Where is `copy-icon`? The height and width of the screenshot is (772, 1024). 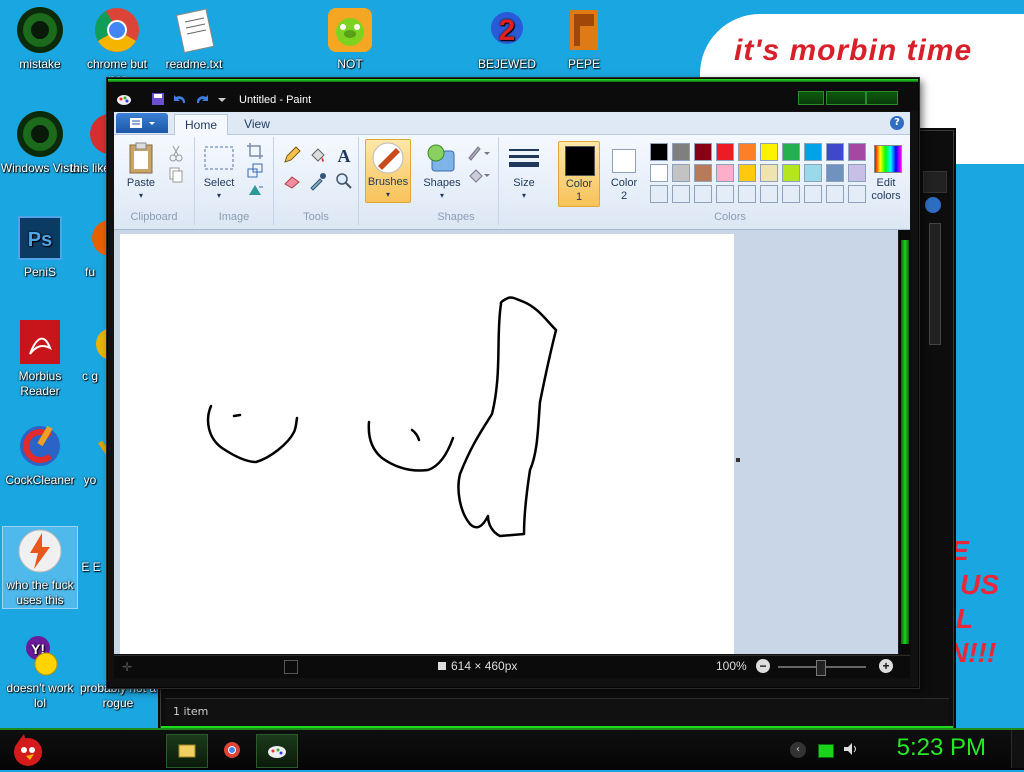 copy-icon is located at coordinates (176, 175).